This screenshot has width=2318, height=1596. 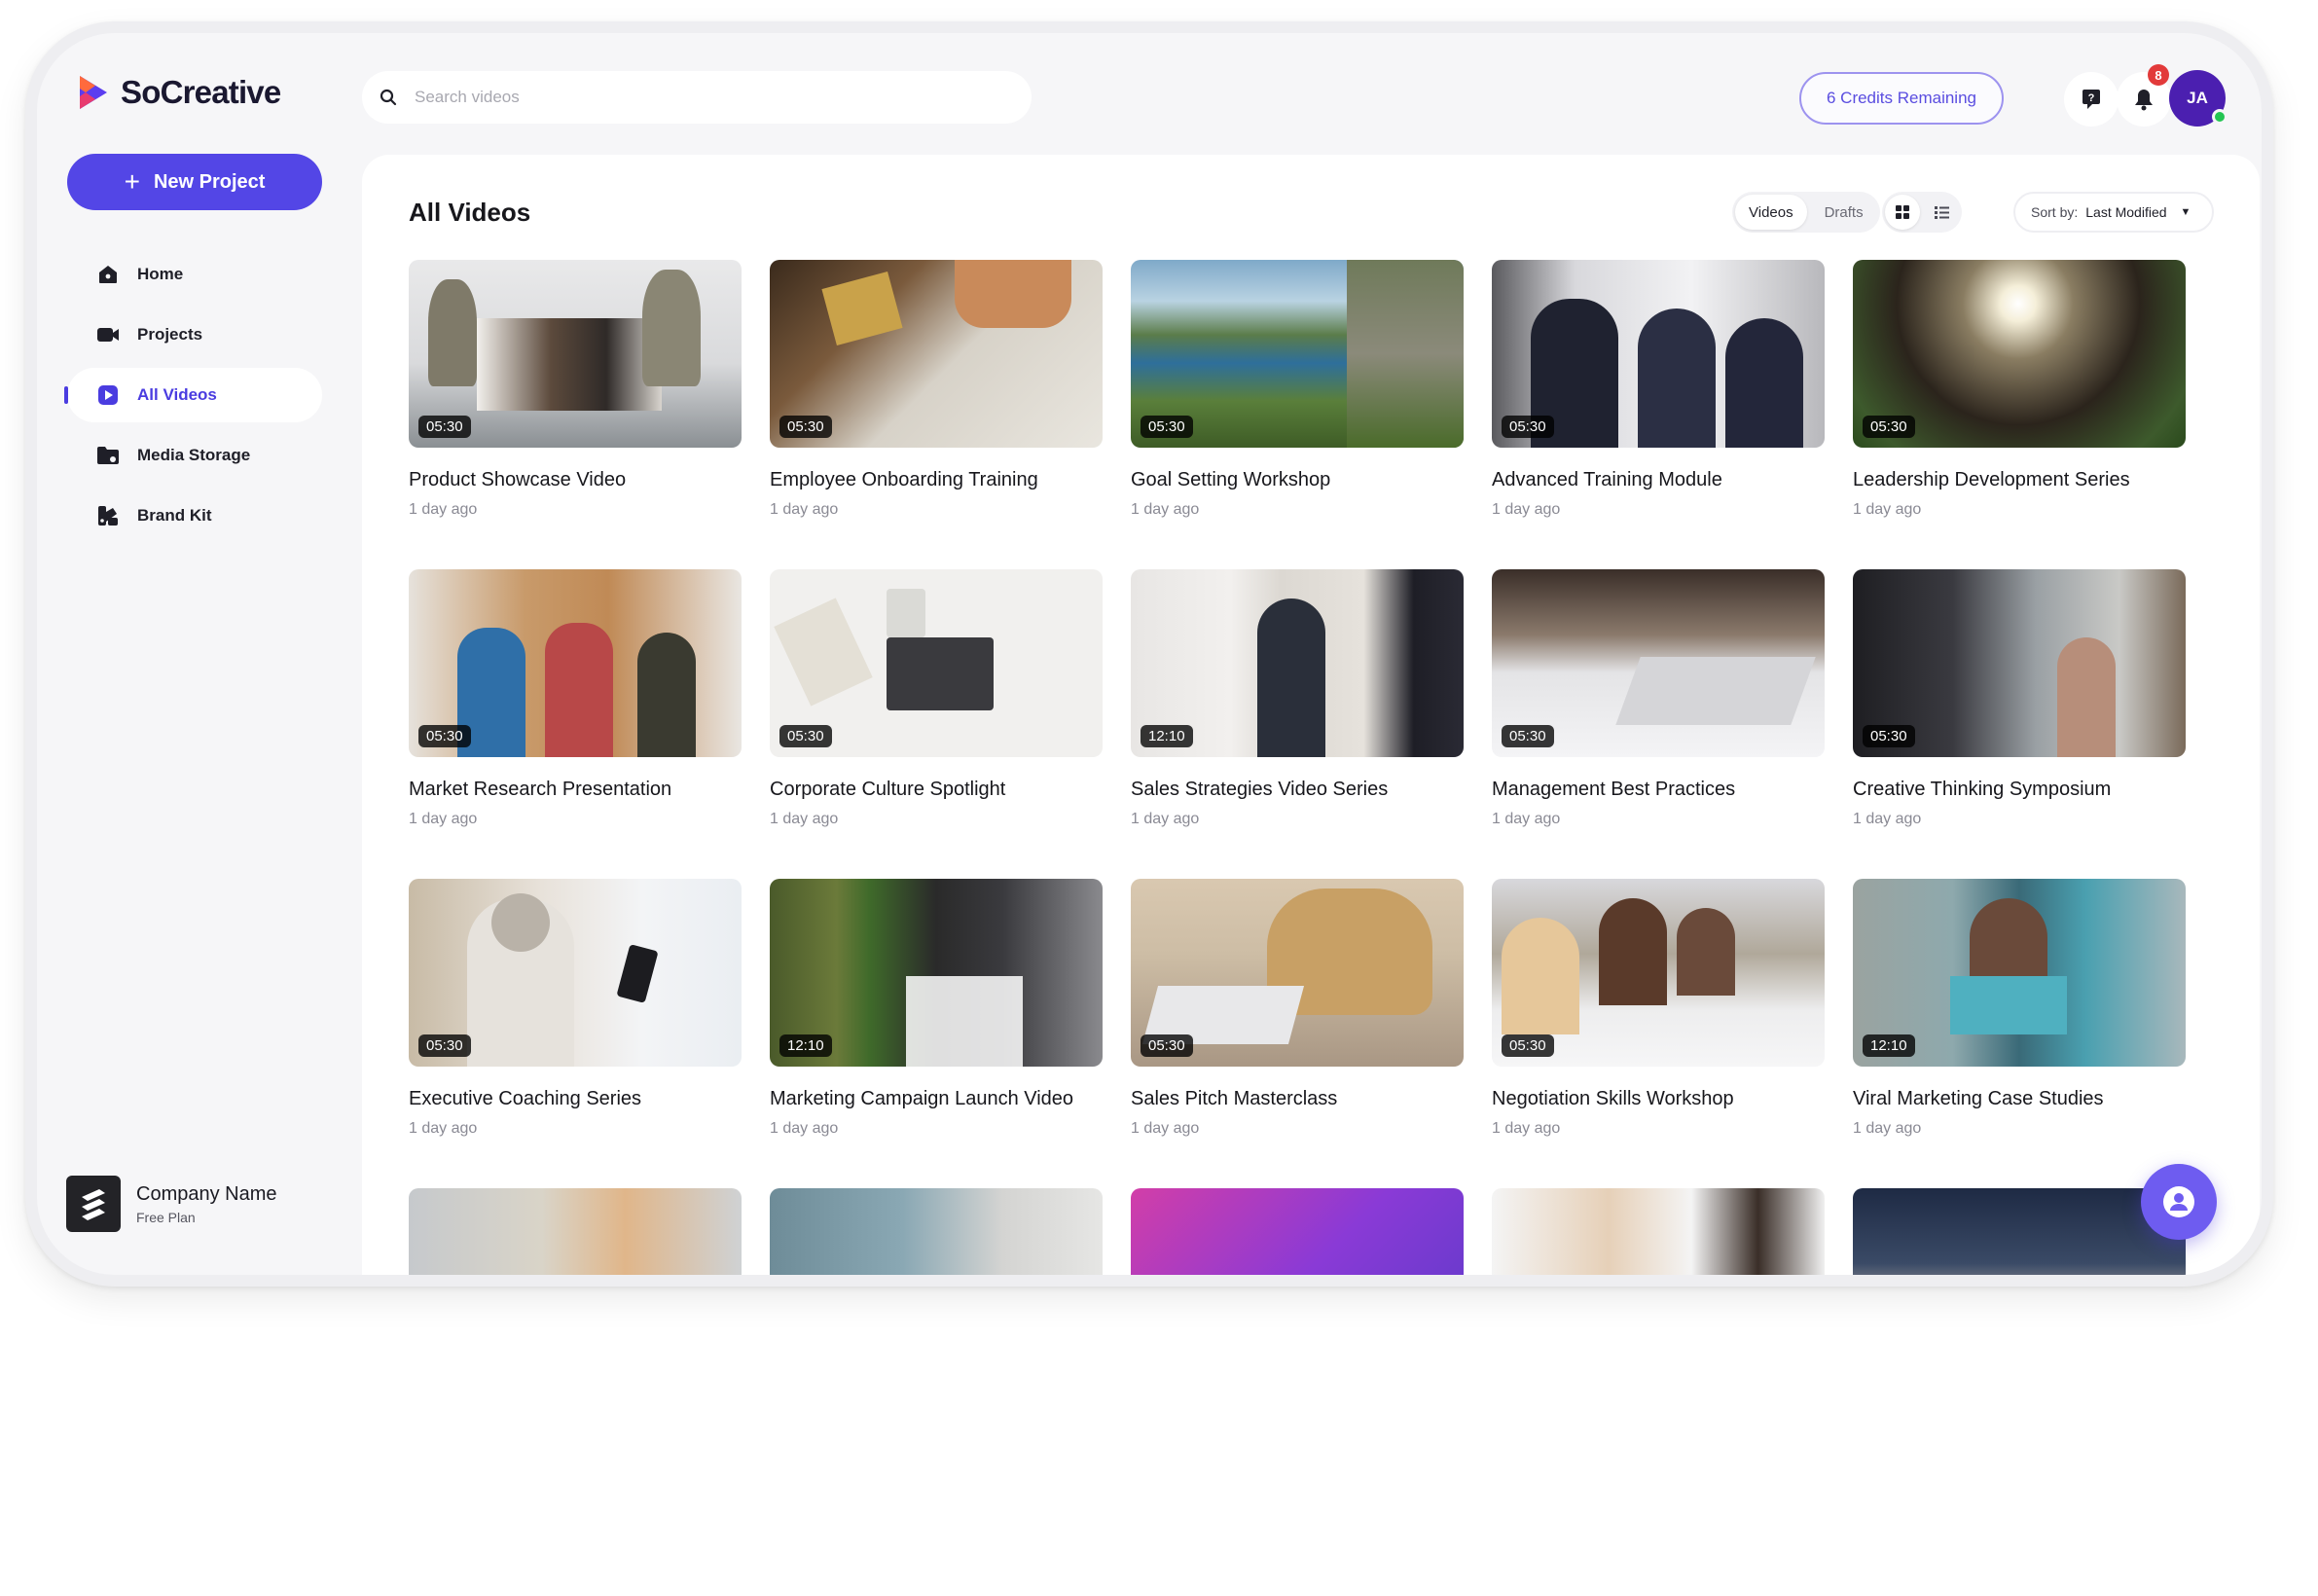 I want to click on video-duration: 12:10, so click(x=1889, y=1045).